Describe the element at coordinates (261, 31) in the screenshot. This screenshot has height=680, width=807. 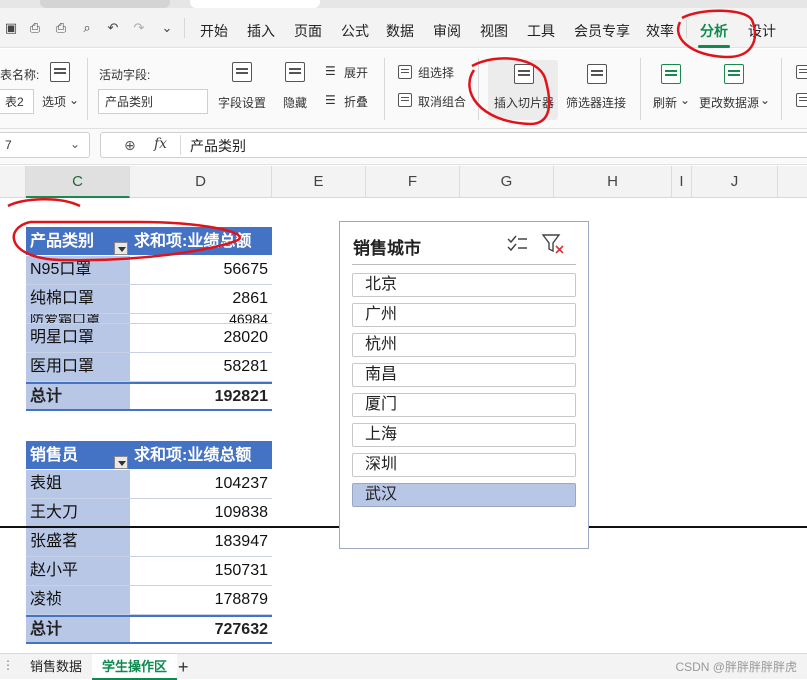
I see `menu-insert: 插入` at that location.